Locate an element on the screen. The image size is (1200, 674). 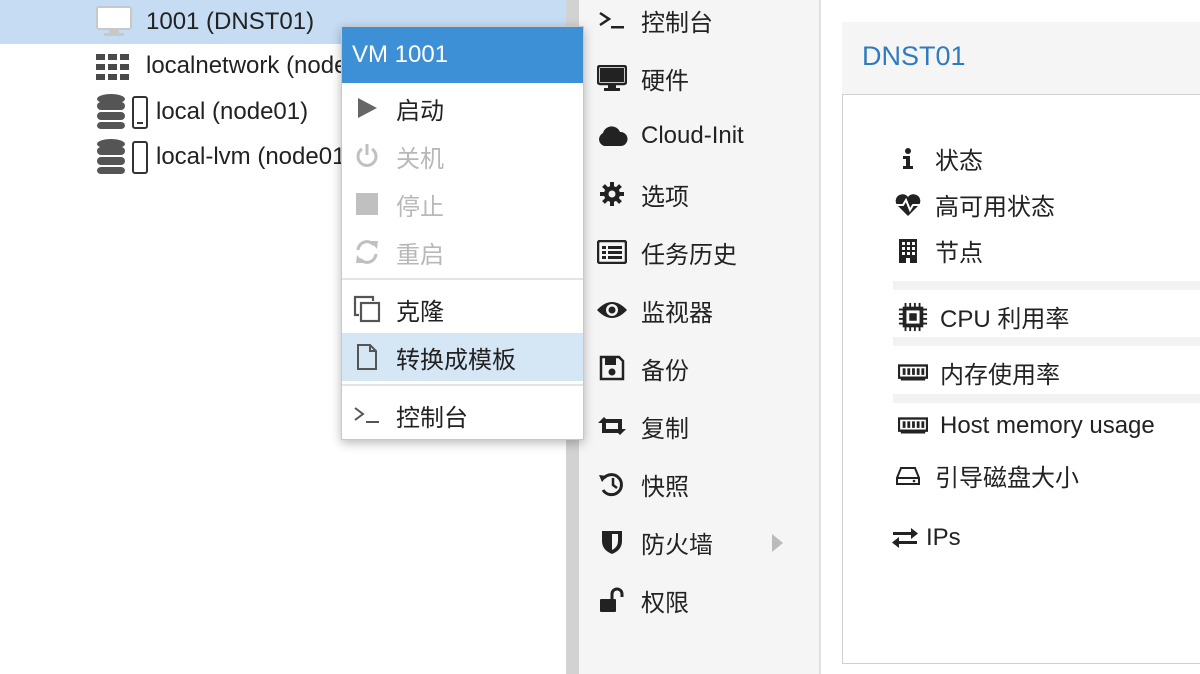
network-grid-icon is located at coordinates (113, 70).